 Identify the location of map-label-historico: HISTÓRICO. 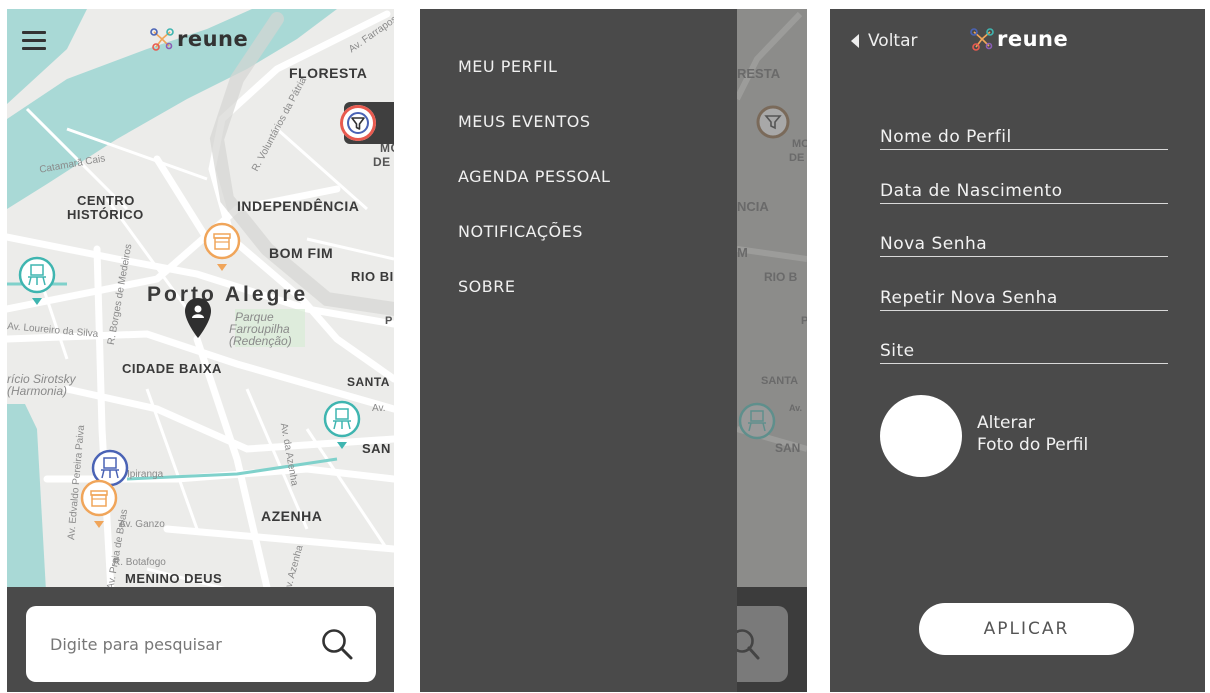
(105, 214).